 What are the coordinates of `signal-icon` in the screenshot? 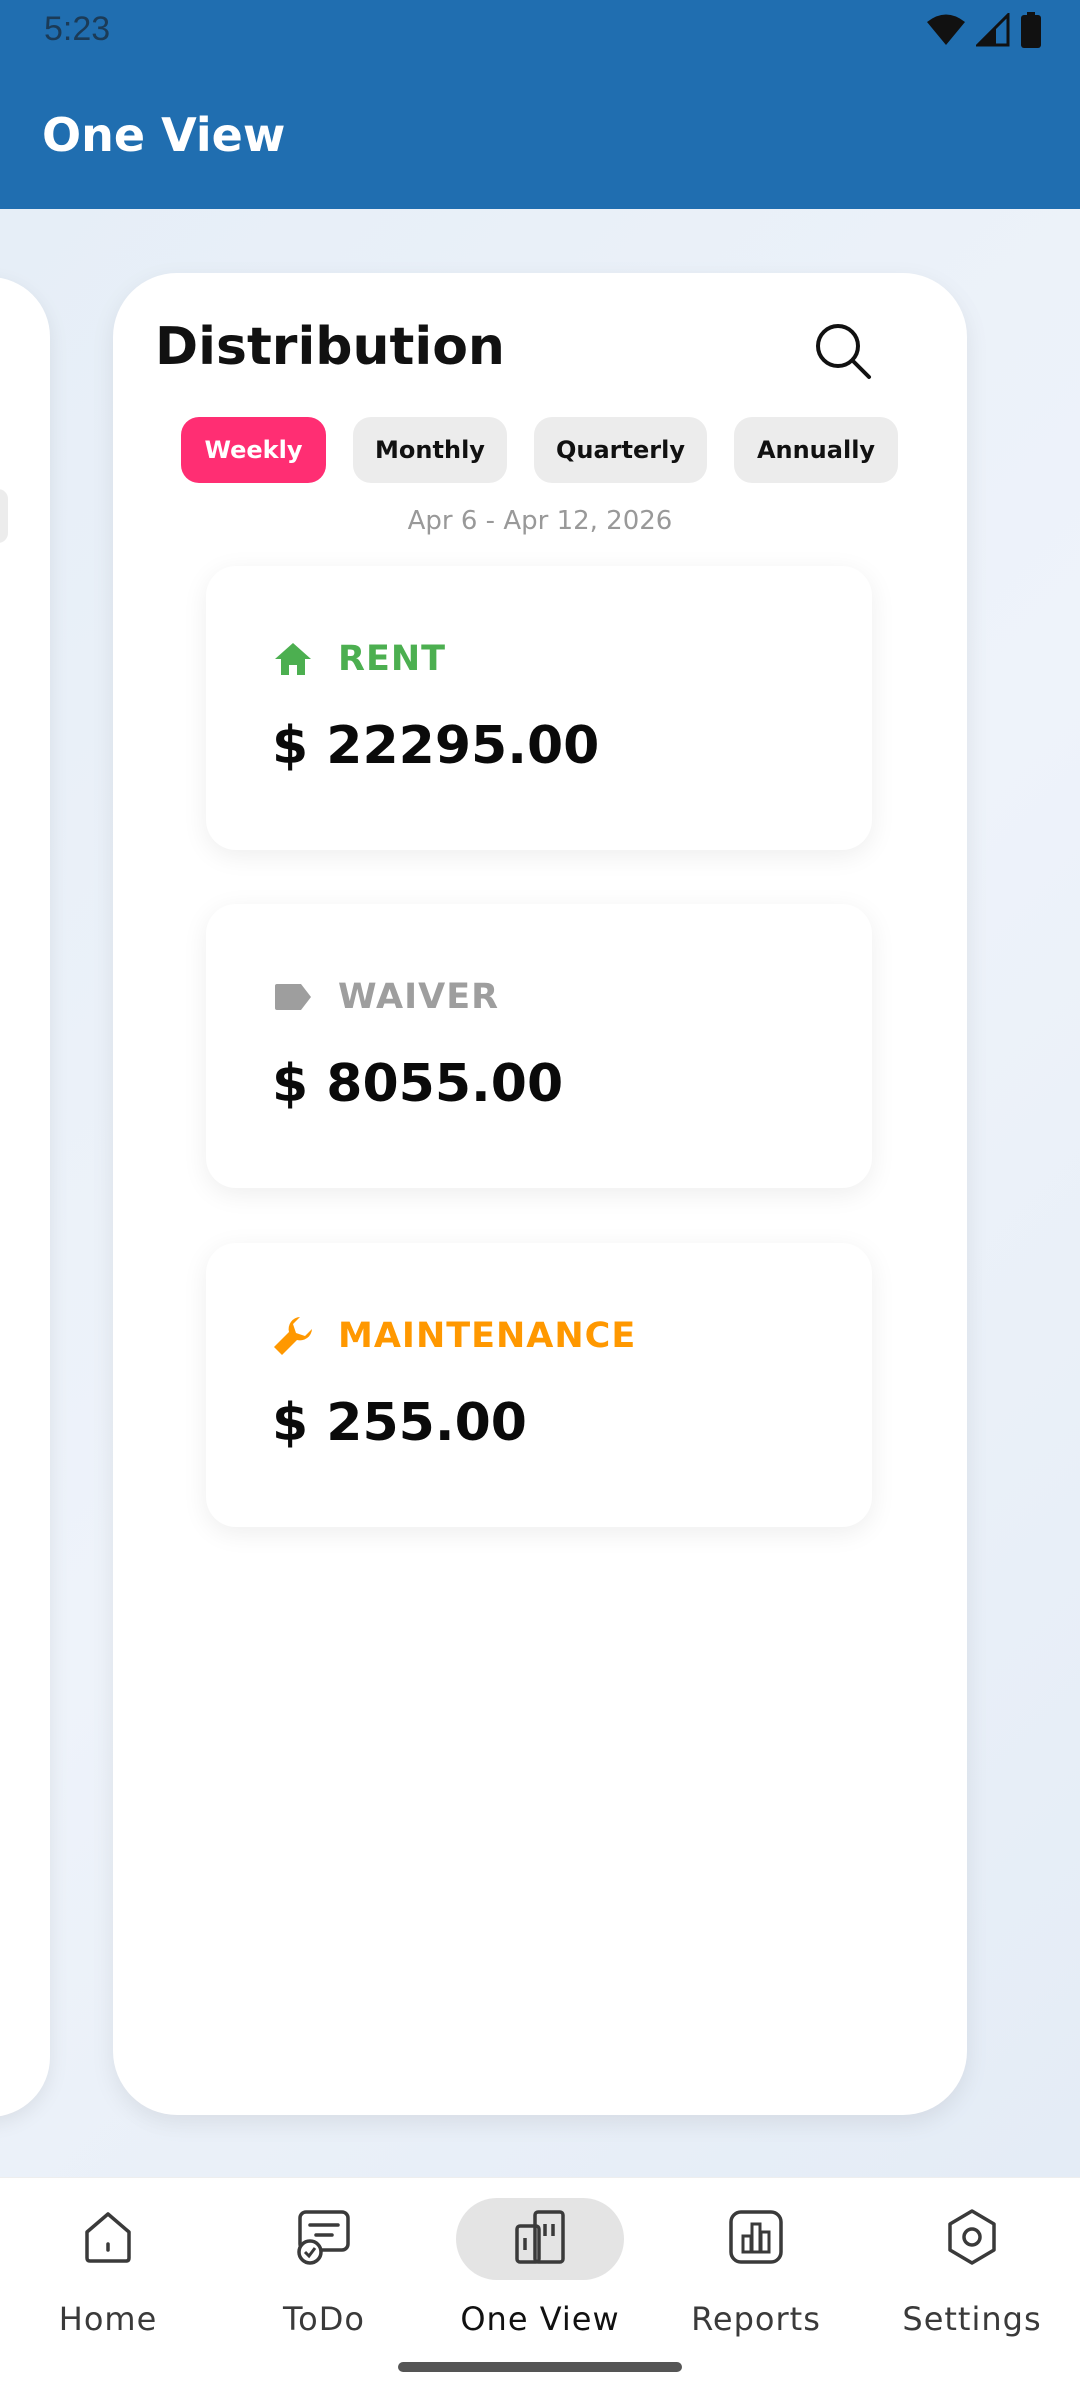 It's located at (992, 31).